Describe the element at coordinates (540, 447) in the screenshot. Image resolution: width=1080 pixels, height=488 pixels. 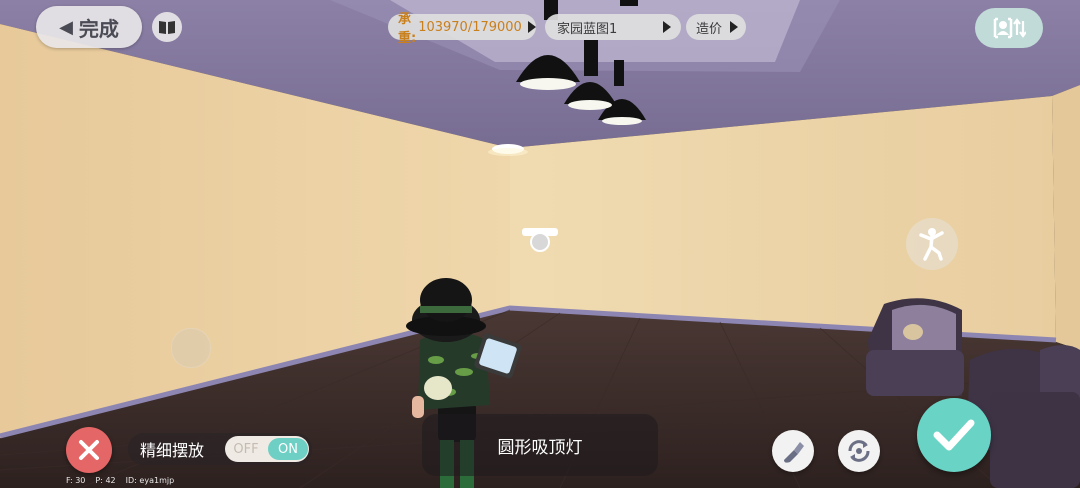
I see `selected-item-name: 圆形吸顶灯` at that location.